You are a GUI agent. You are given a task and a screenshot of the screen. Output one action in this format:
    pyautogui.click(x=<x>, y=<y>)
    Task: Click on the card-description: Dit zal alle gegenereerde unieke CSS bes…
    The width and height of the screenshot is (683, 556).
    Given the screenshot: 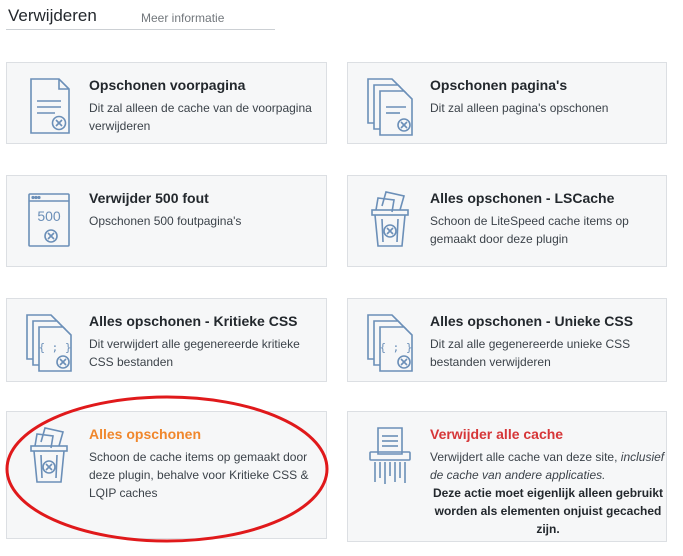 What is the action you would take?
    pyautogui.click(x=530, y=353)
    